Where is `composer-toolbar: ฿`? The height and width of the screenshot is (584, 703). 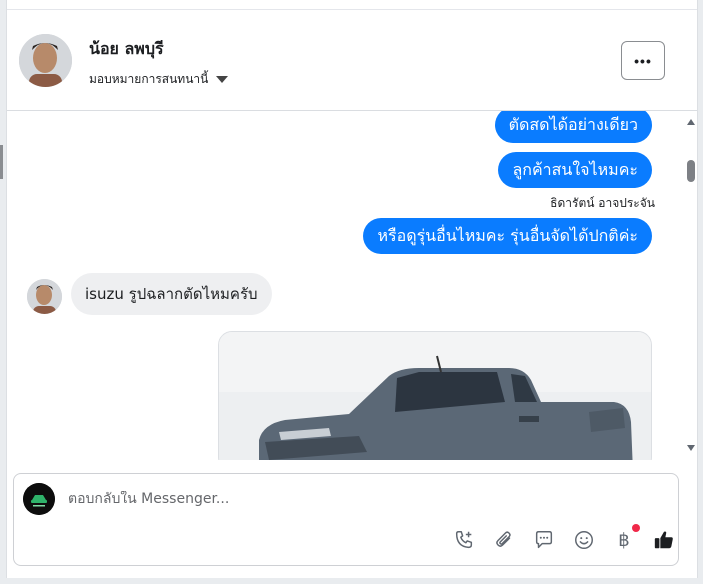 composer-toolbar: ฿ is located at coordinates (564, 539).